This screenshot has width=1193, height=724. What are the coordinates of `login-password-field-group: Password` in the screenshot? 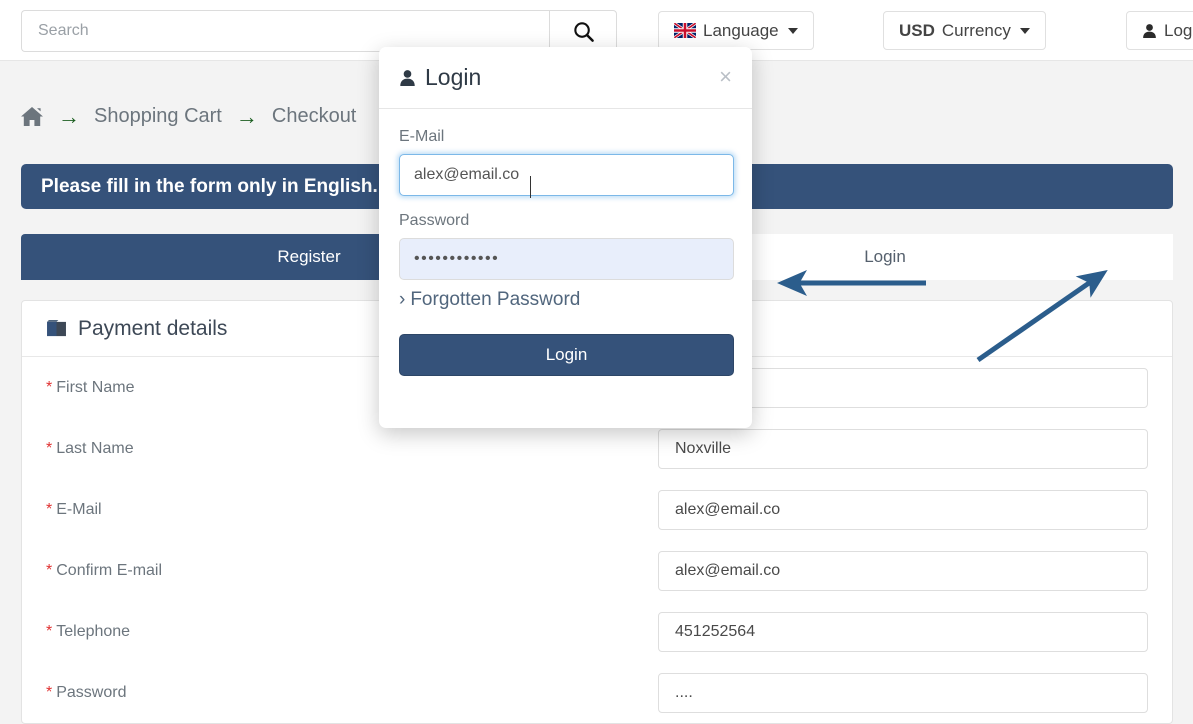 It's located at (566, 246).